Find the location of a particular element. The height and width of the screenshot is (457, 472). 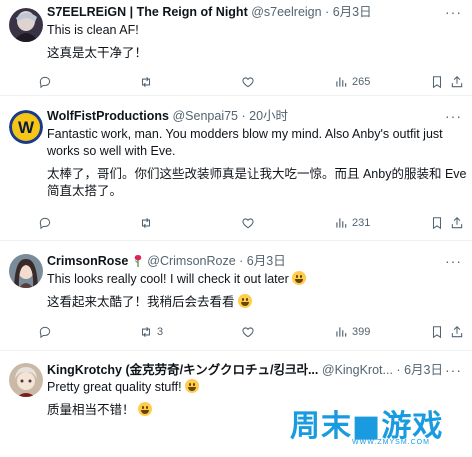

views-count: 399 is located at coordinates (361, 332).